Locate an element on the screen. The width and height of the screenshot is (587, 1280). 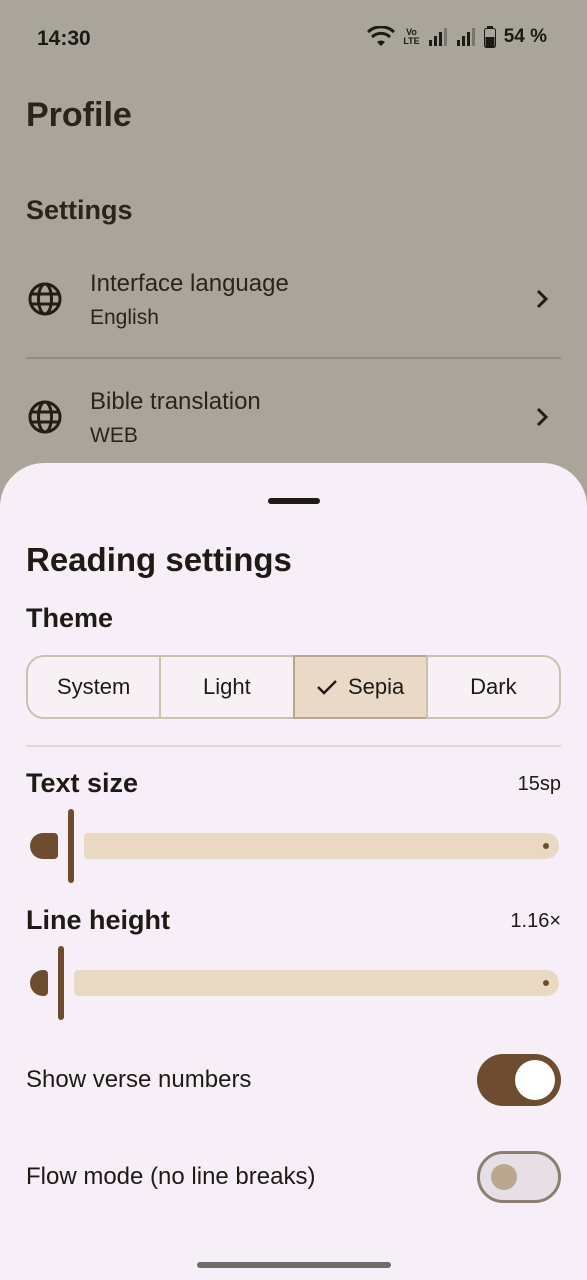
theme-option-label: Dark is located at coordinates (493, 686).